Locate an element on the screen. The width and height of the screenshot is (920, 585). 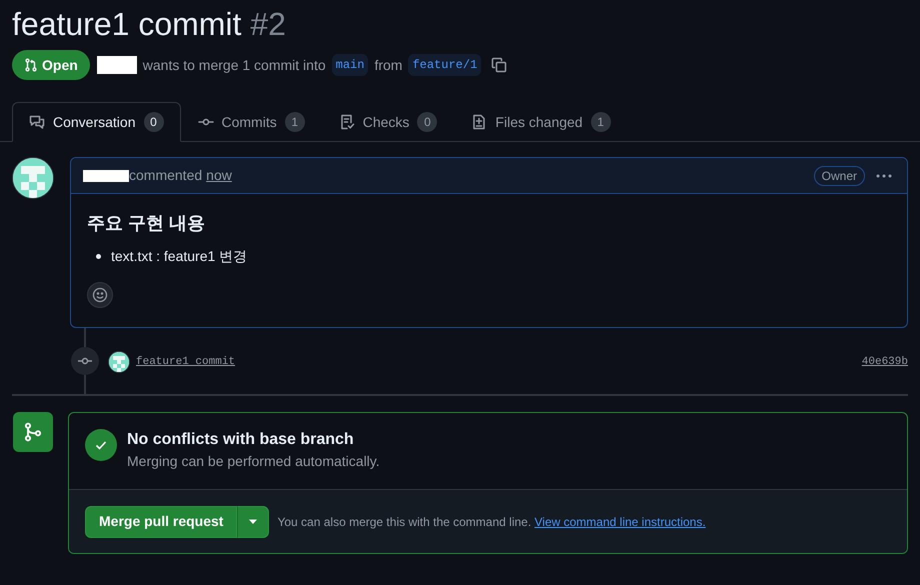
commit-sha-link: 40e639b is located at coordinates (885, 362).